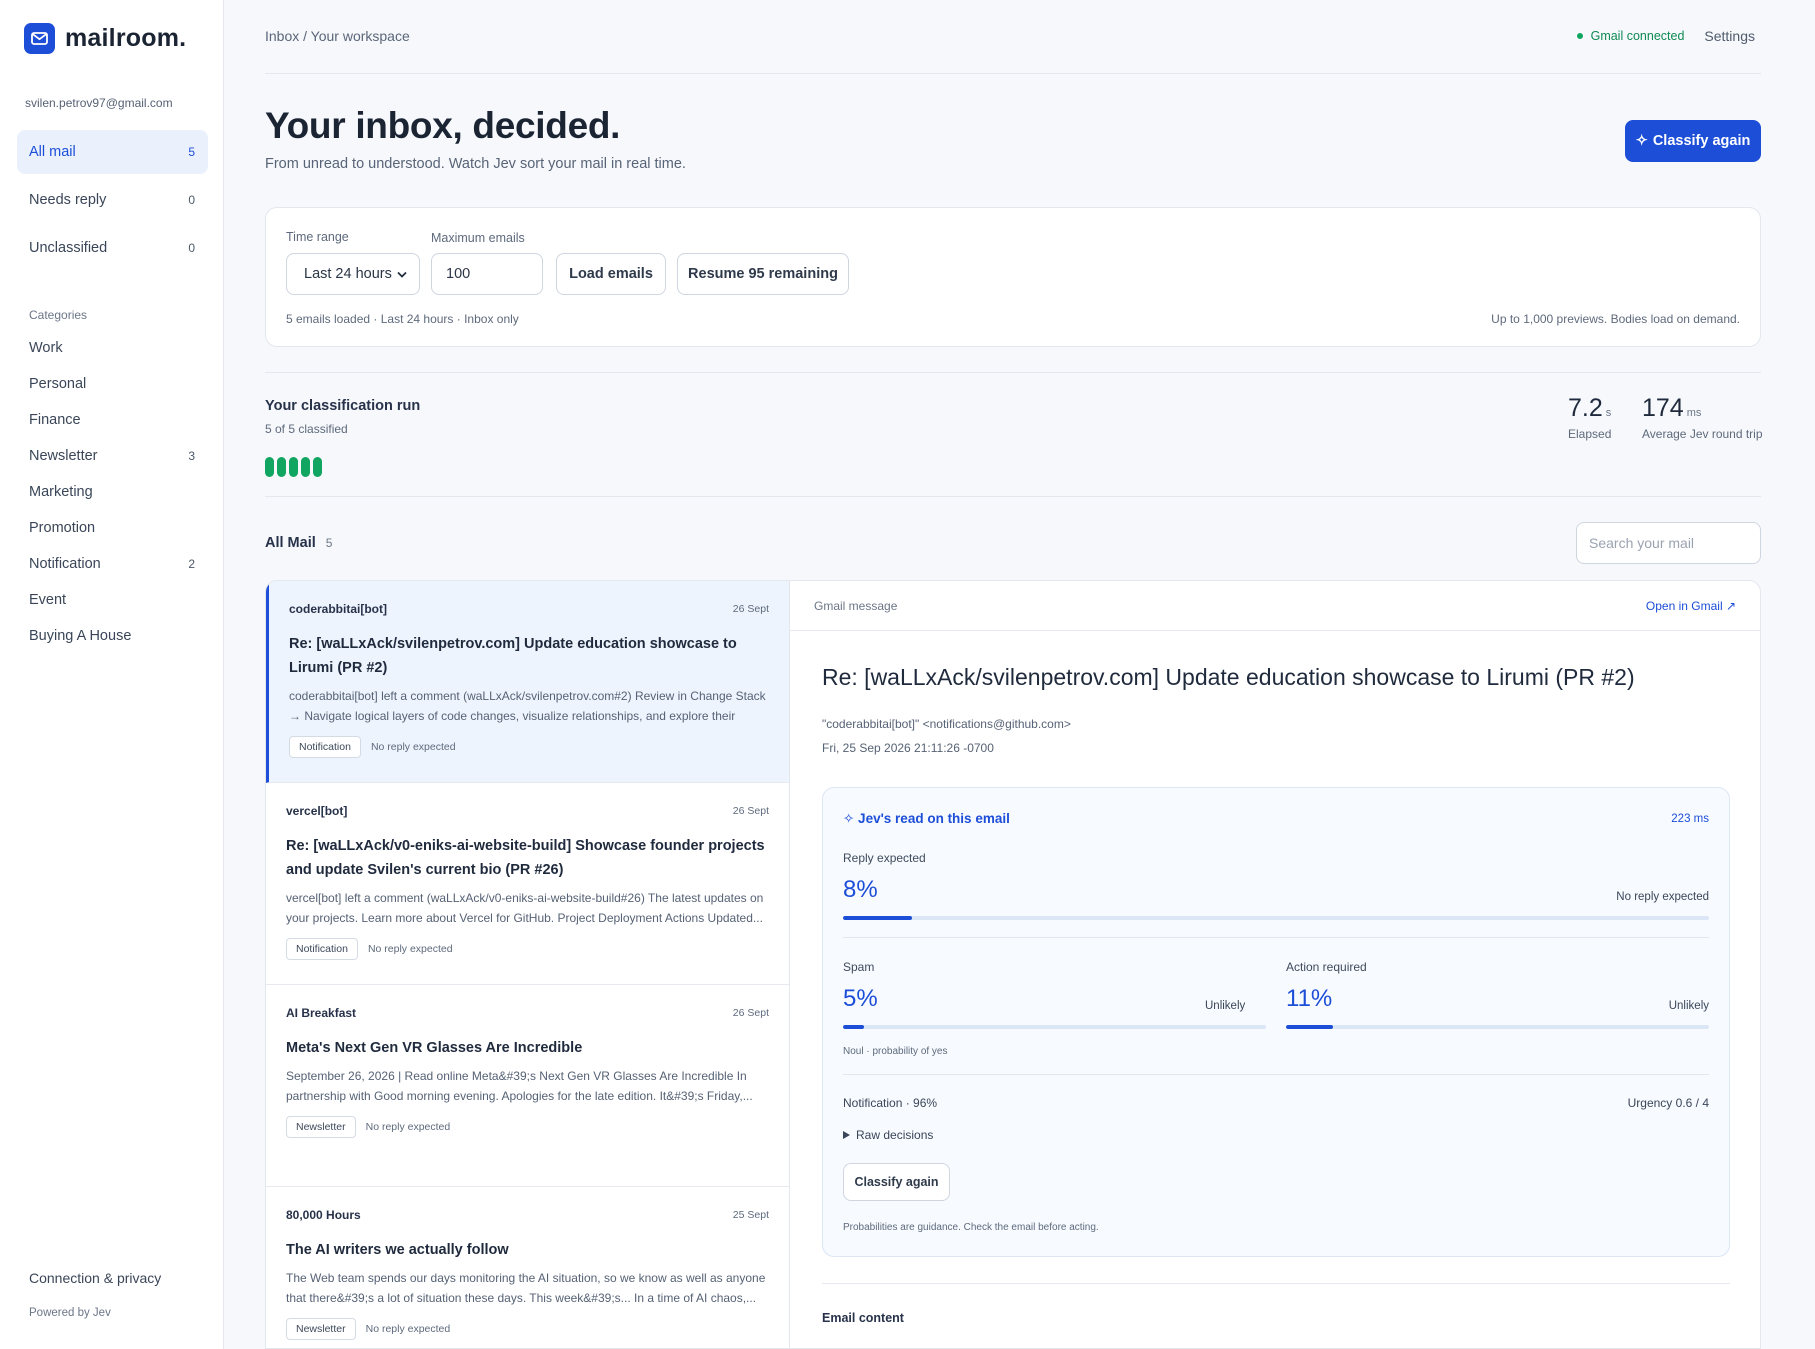 Image resolution: width=1815 pixels, height=1349 pixels. What do you see at coordinates (1668, 543) in the screenshot?
I see `search-input: Search your mail` at bounding box center [1668, 543].